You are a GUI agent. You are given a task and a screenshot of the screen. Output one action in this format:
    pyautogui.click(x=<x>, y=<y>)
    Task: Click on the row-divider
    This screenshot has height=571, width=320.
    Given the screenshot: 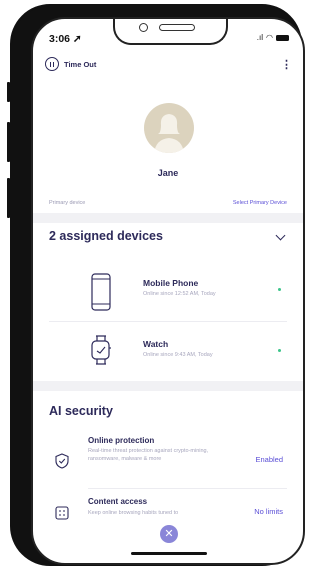 What is the action you would take?
    pyautogui.click(x=187, y=488)
    